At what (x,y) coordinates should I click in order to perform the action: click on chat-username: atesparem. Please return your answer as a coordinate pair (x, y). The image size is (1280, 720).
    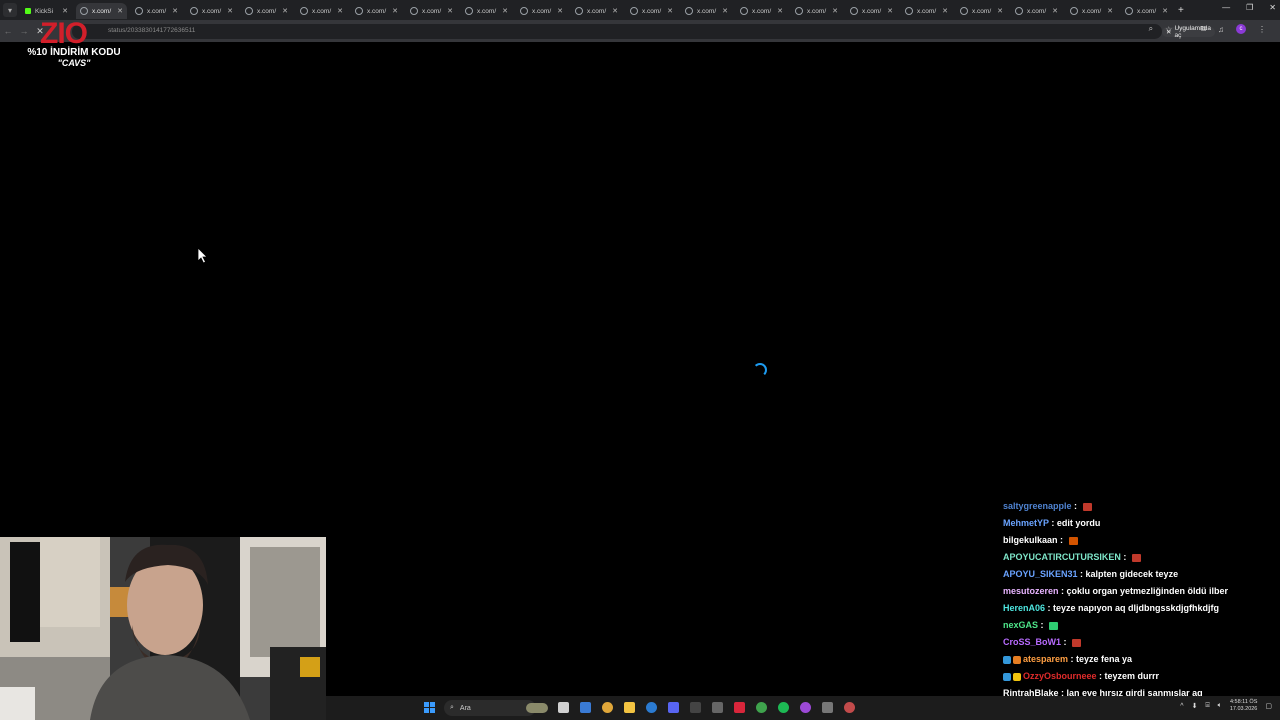
    Looking at the image, I should click on (1045, 659).